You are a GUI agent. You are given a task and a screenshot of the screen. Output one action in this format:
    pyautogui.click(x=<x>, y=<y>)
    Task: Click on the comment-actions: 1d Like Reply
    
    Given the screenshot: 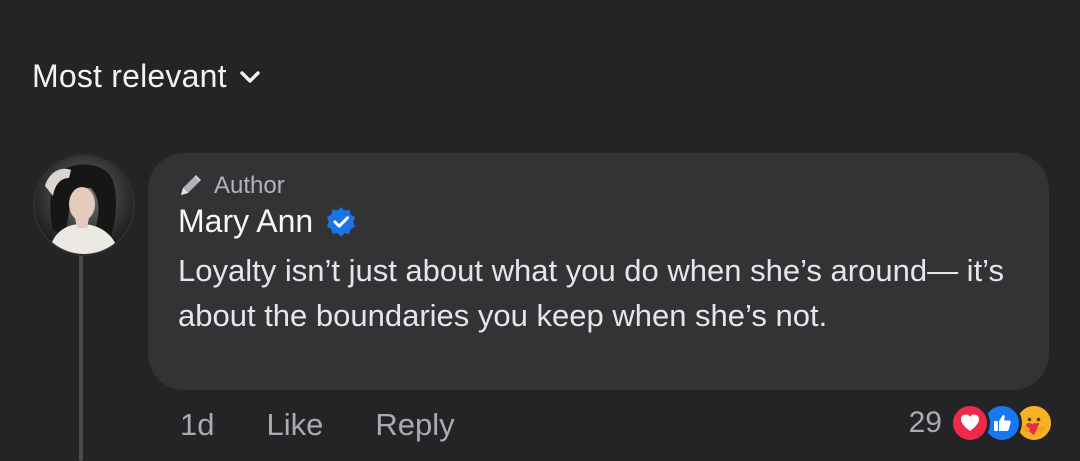 What is the action you would take?
    pyautogui.click(x=317, y=425)
    